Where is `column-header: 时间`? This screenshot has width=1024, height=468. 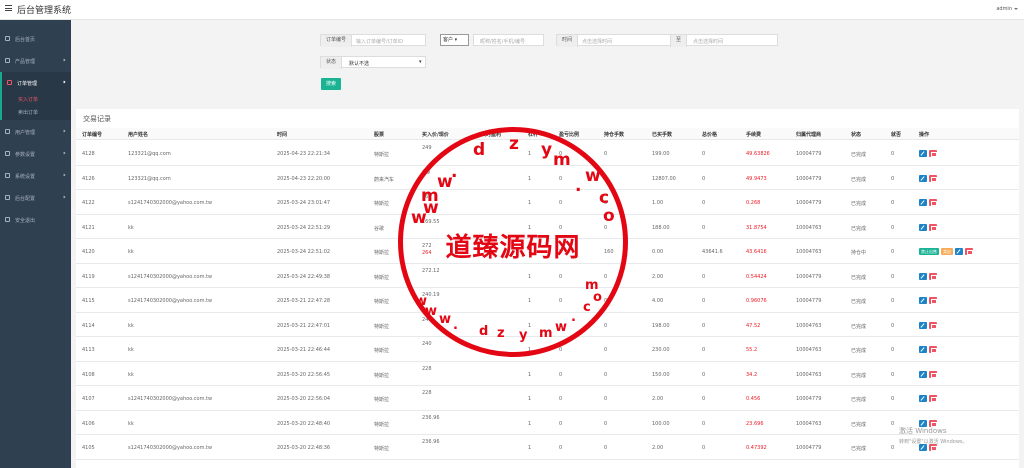 column-header: 时间 is located at coordinates (282, 135).